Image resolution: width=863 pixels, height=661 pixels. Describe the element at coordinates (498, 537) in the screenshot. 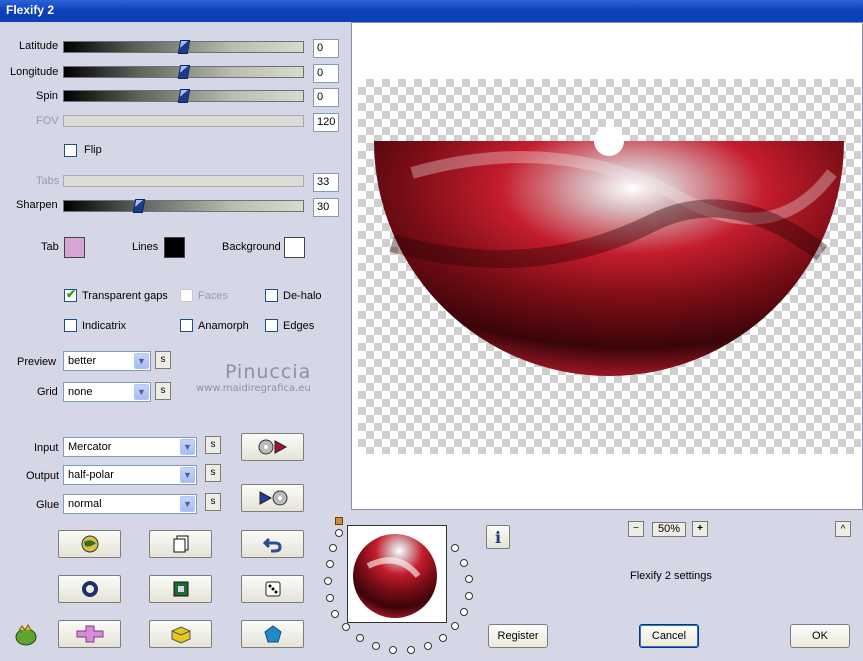

I see `info-button: i` at that location.